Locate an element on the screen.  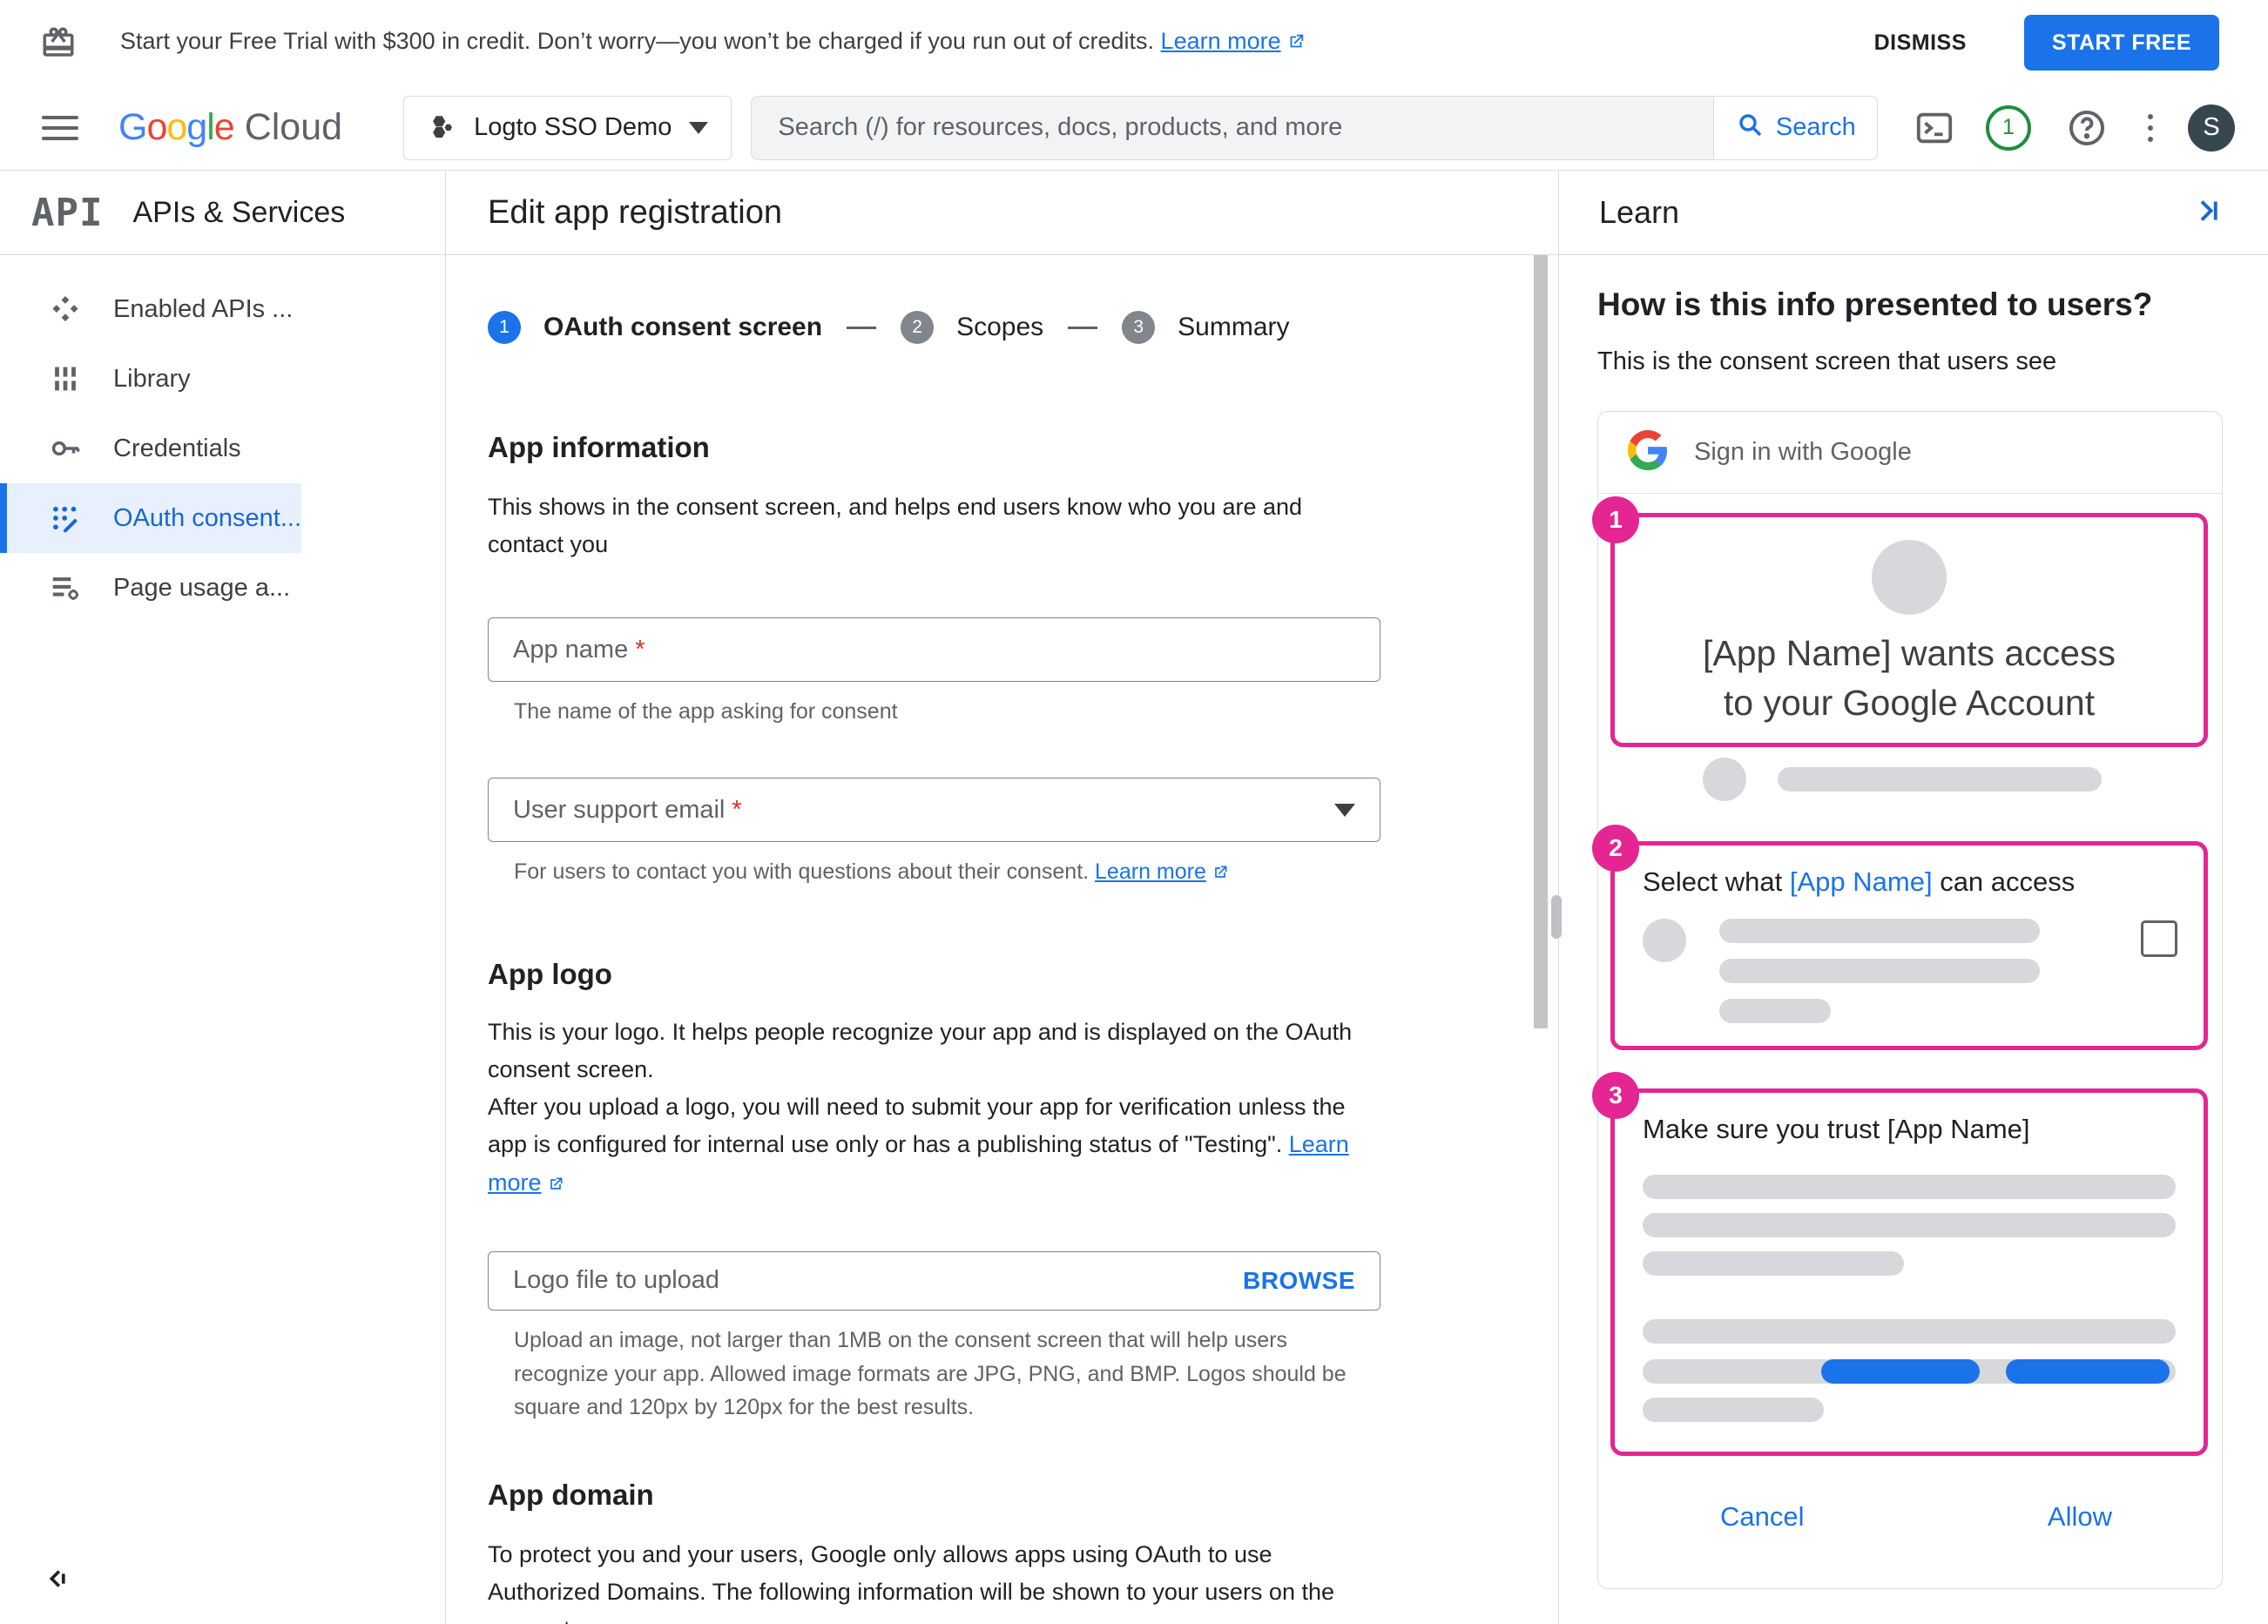
api-product-logo: API is located at coordinates (67, 213).